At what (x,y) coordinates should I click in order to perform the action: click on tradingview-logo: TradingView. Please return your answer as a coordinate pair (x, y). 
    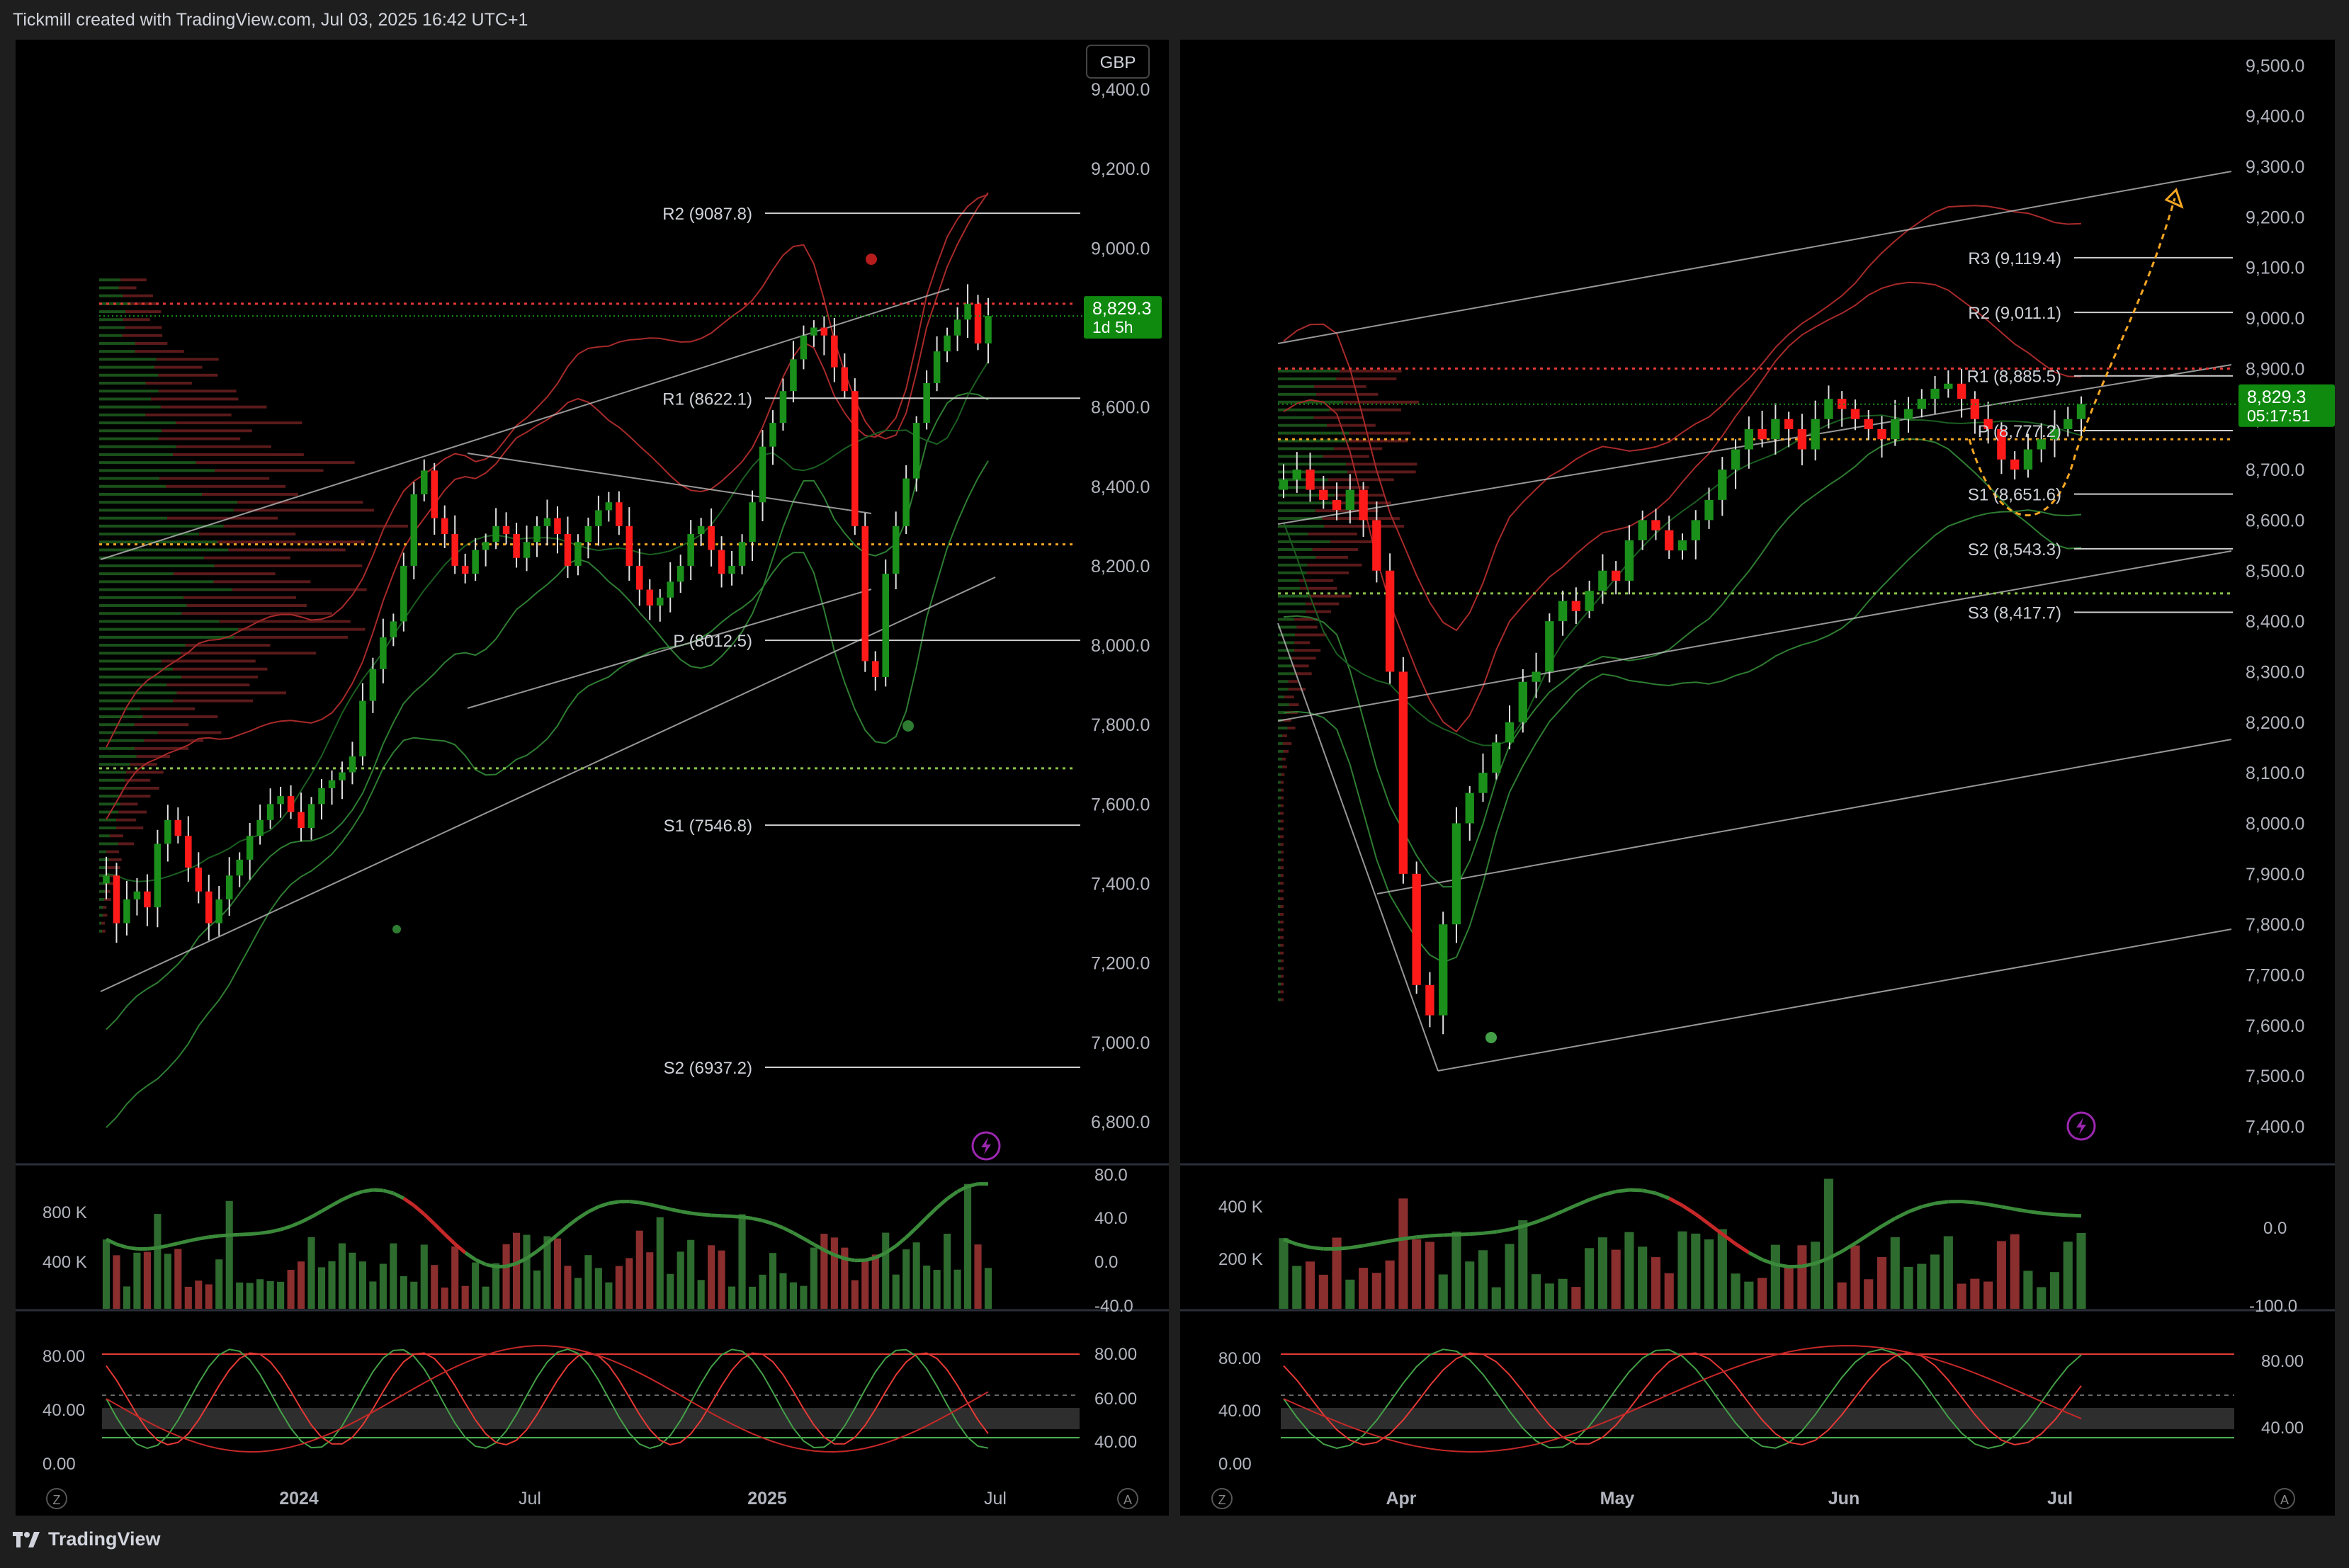
    Looking at the image, I should click on (87, 1539).